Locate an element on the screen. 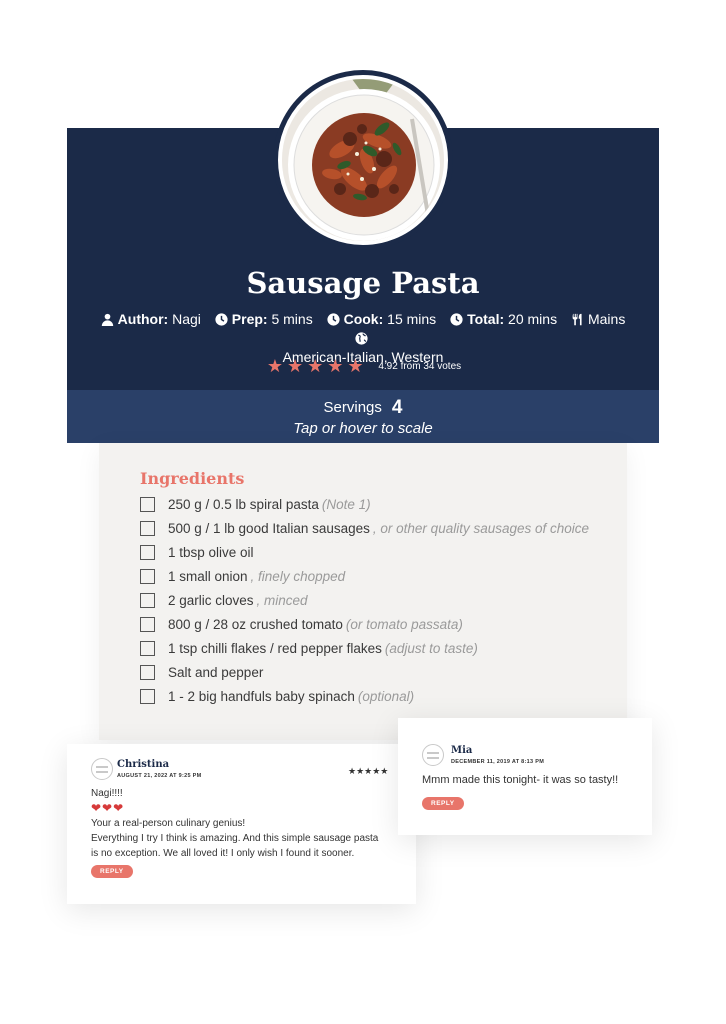 Image resolution: width=726 pixels, height=1024 pixels. meta-cook: Cook: 15 mins is located at coordinates (382, 319).